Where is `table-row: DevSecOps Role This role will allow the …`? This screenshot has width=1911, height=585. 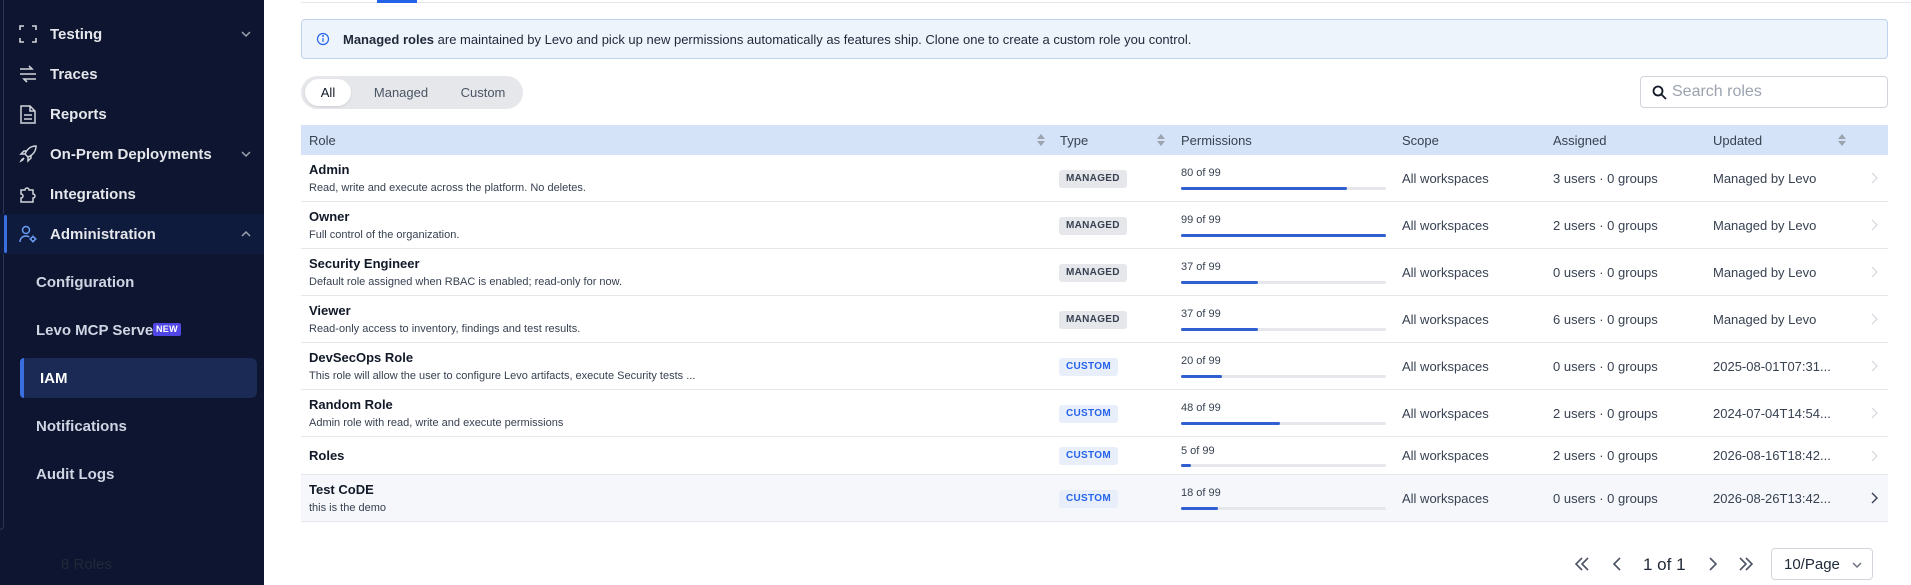 table-row: DevSecOps Role This role will allow the … is located at coordinates (1094, 366).